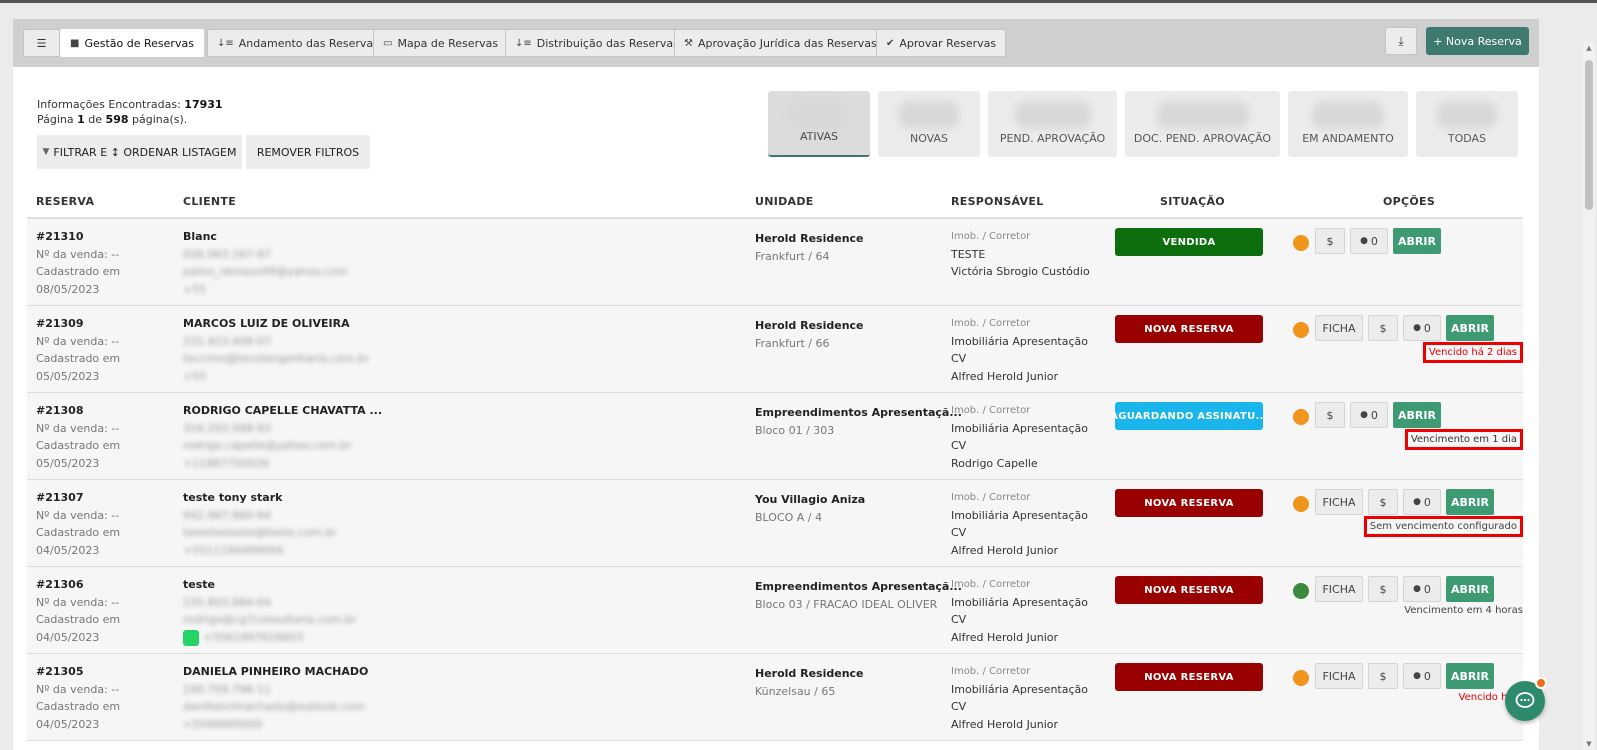 The height and width of the screenshot is (750, 1597). What do you see at coordinates (145, 152) in the screenshot?
I see `filter-sort-label: FILTRAR E ↕ ORDENAR LISTAGEM` at bounding box center [145, 152].